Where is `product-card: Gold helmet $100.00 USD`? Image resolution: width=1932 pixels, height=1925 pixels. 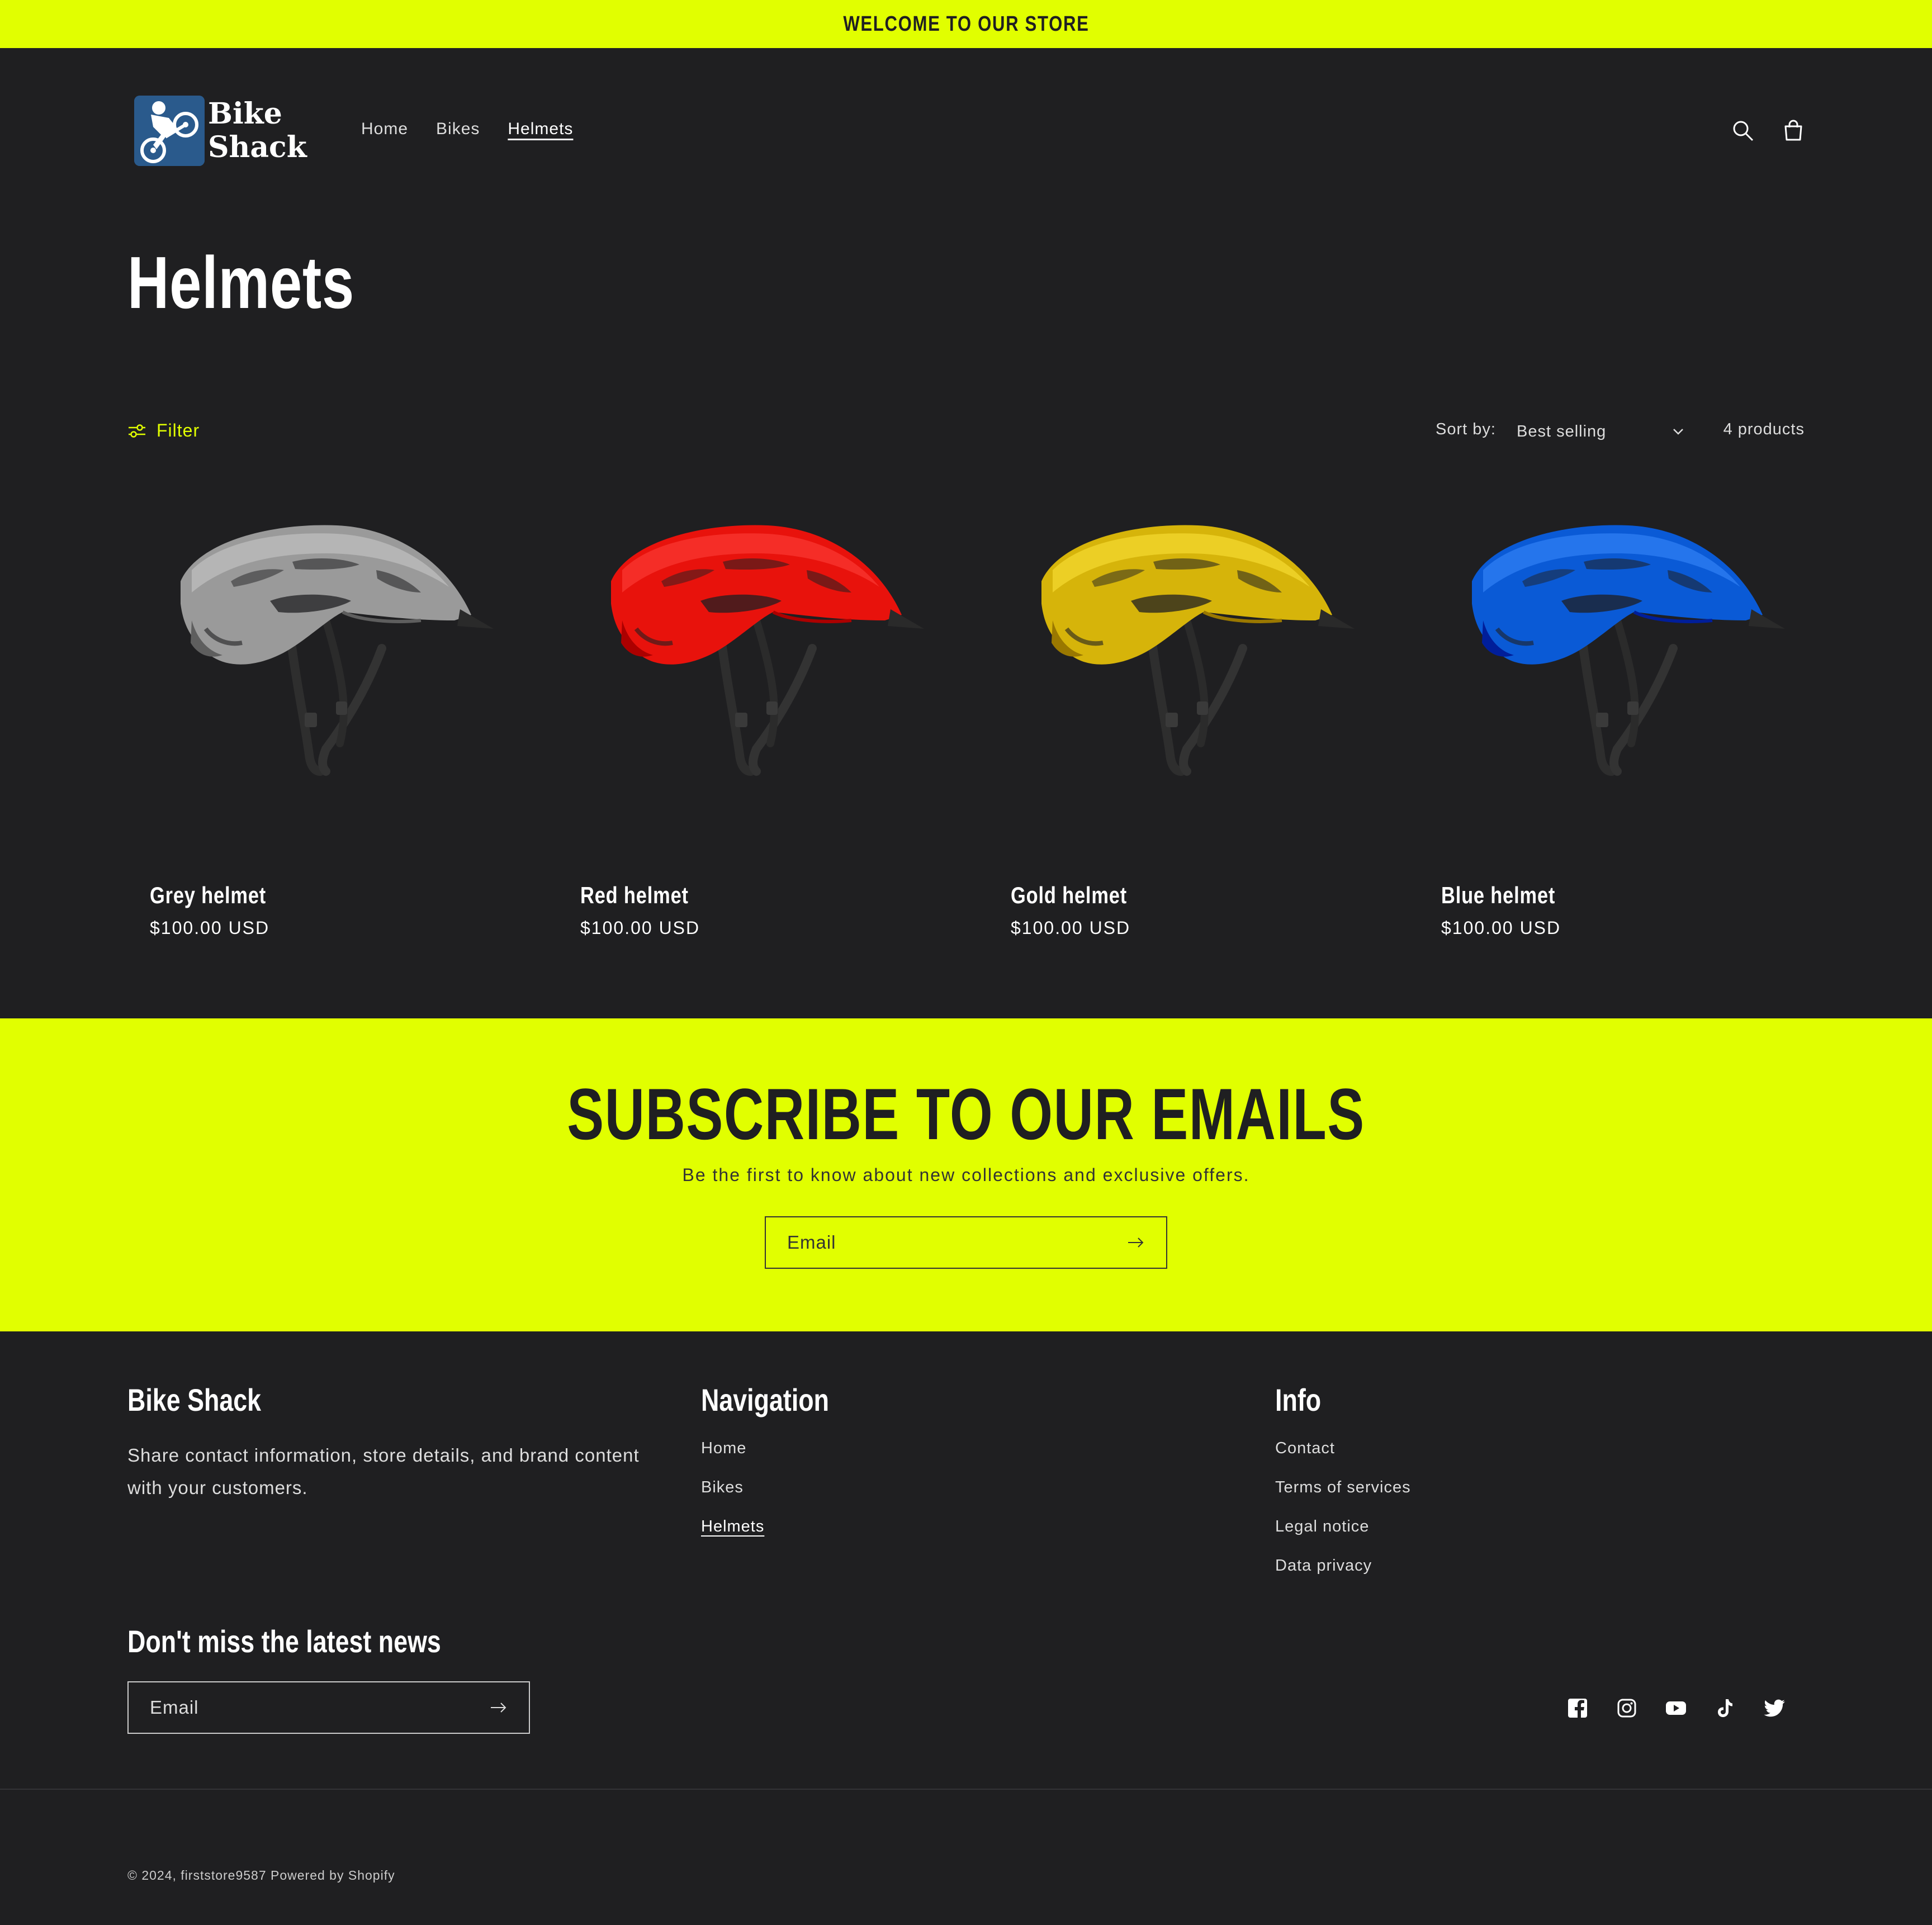 product-card: Gold helmet $100.00 USD is located at coordinates (1192, 724).